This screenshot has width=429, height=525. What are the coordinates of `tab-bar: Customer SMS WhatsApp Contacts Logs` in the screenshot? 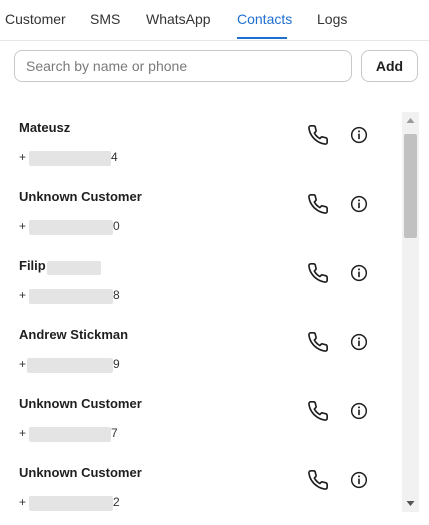 It's located at (214, 20).